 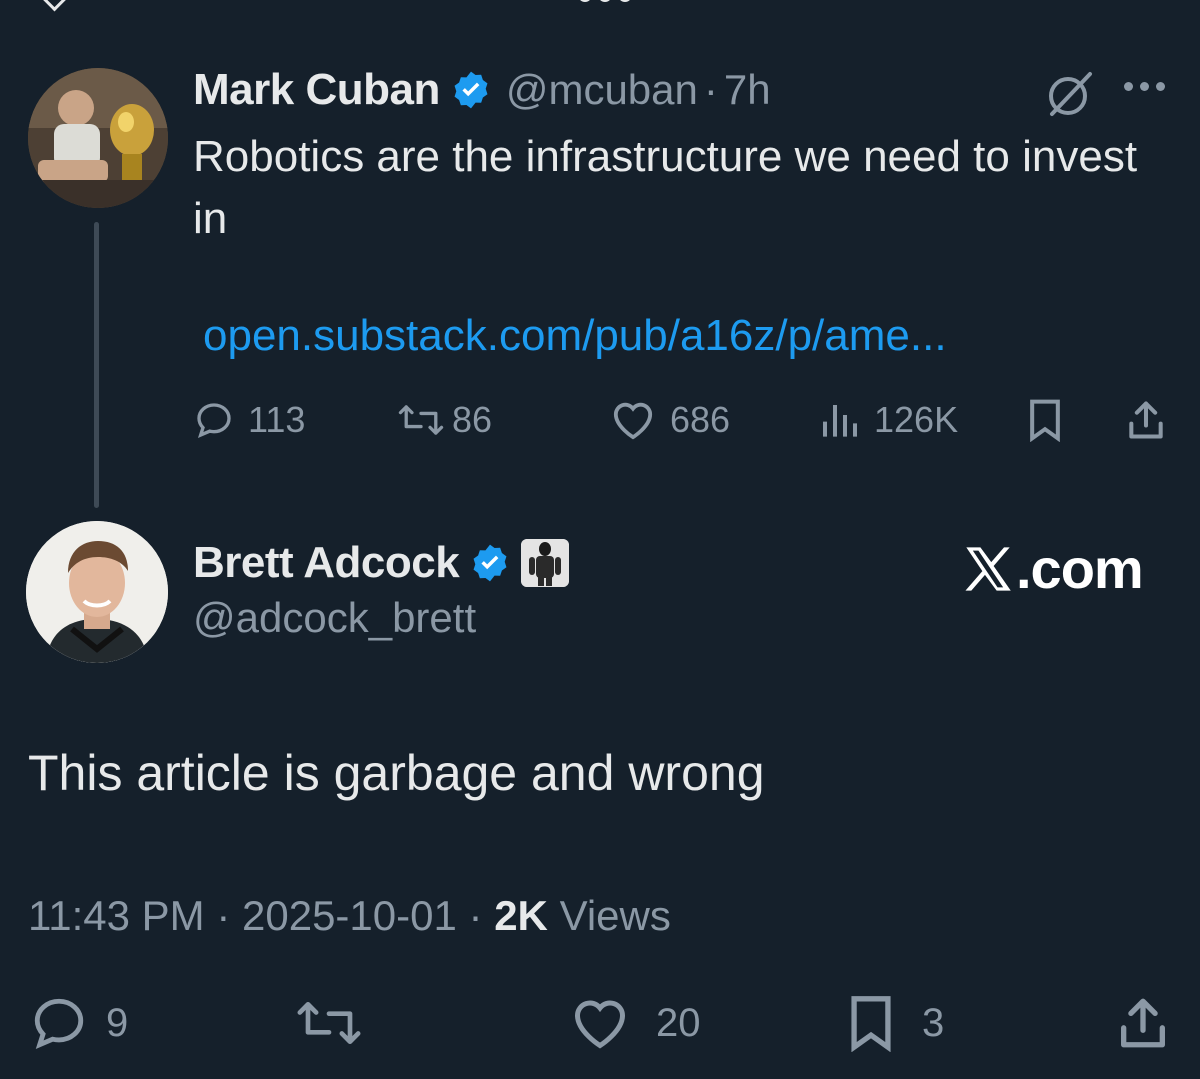 What do you see at coordinates (1080, 568) in the screenshot?
I see `watermark-text: .com` at bounding box center [1080, 568].